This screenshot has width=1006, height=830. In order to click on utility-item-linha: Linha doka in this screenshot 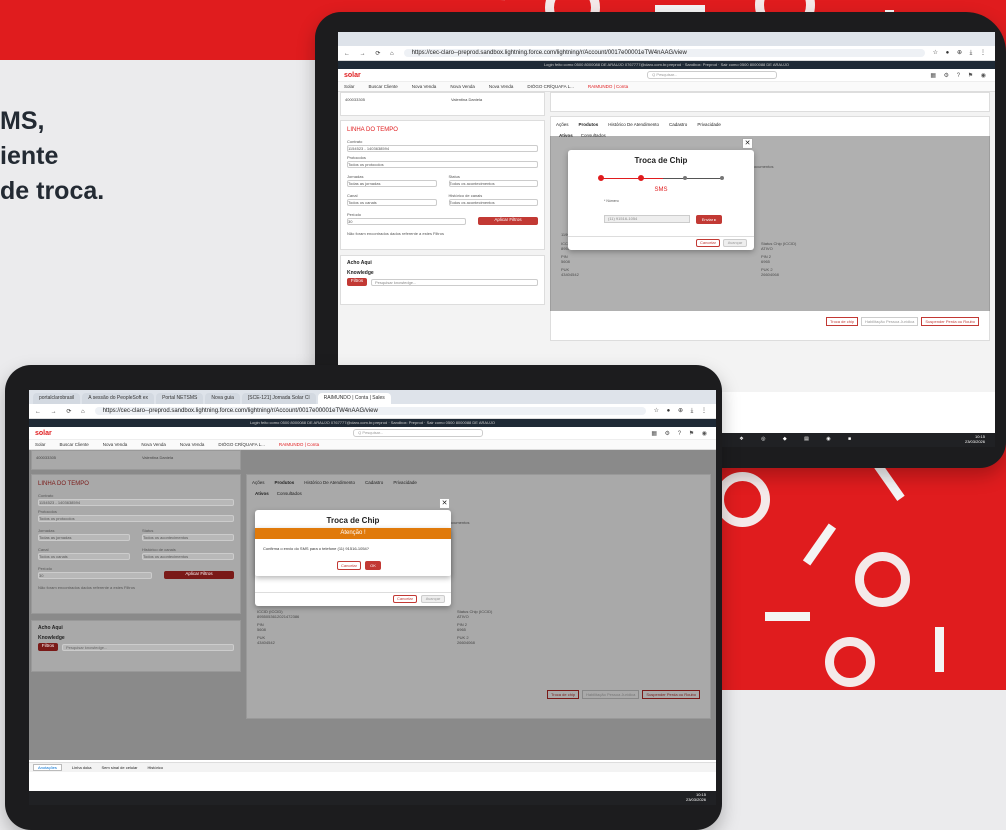, I will do `click(82, 767)`.